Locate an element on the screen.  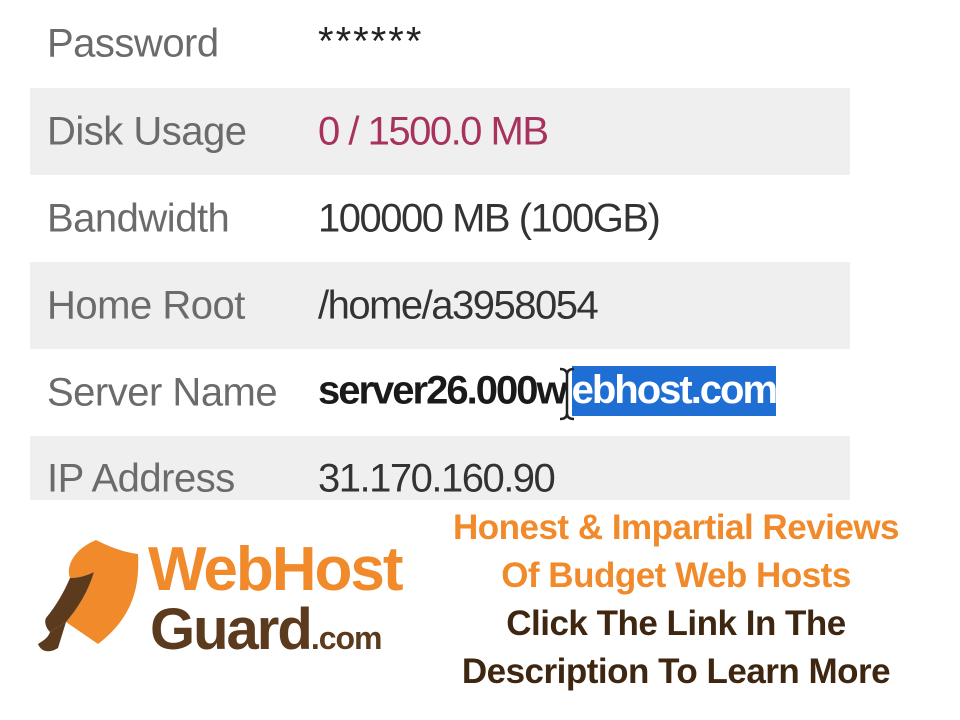
bandwidth-value: 100000 MB (100GB) is located at coordinates (489, 218).